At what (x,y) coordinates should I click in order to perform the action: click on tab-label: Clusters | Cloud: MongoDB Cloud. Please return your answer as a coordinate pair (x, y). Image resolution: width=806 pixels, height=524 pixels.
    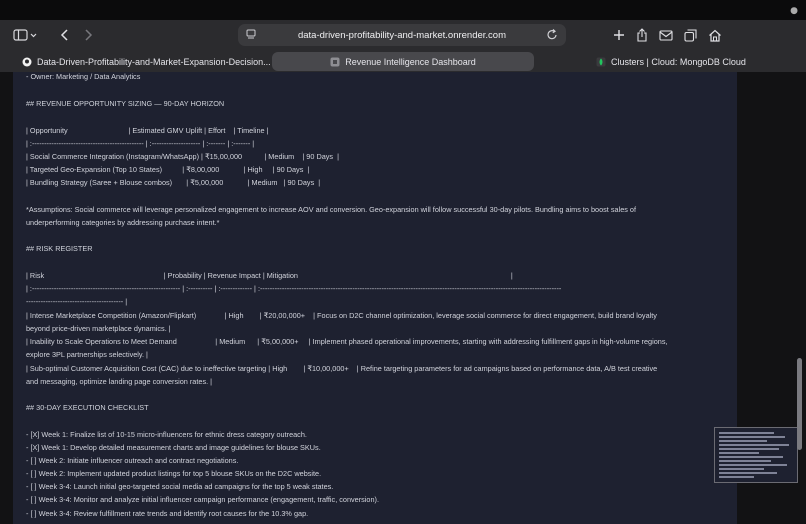
    Looking at the image, I should click on (678, 61).